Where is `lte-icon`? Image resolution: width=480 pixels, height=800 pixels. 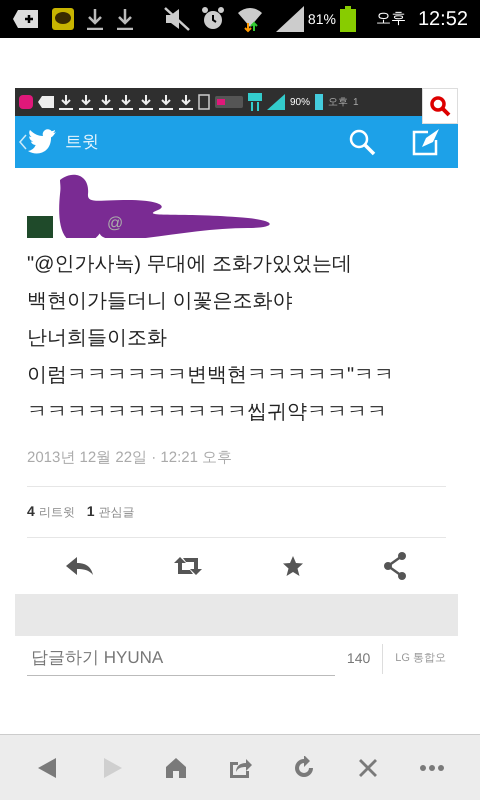
lte-icon is located at coordinates (229, 102).